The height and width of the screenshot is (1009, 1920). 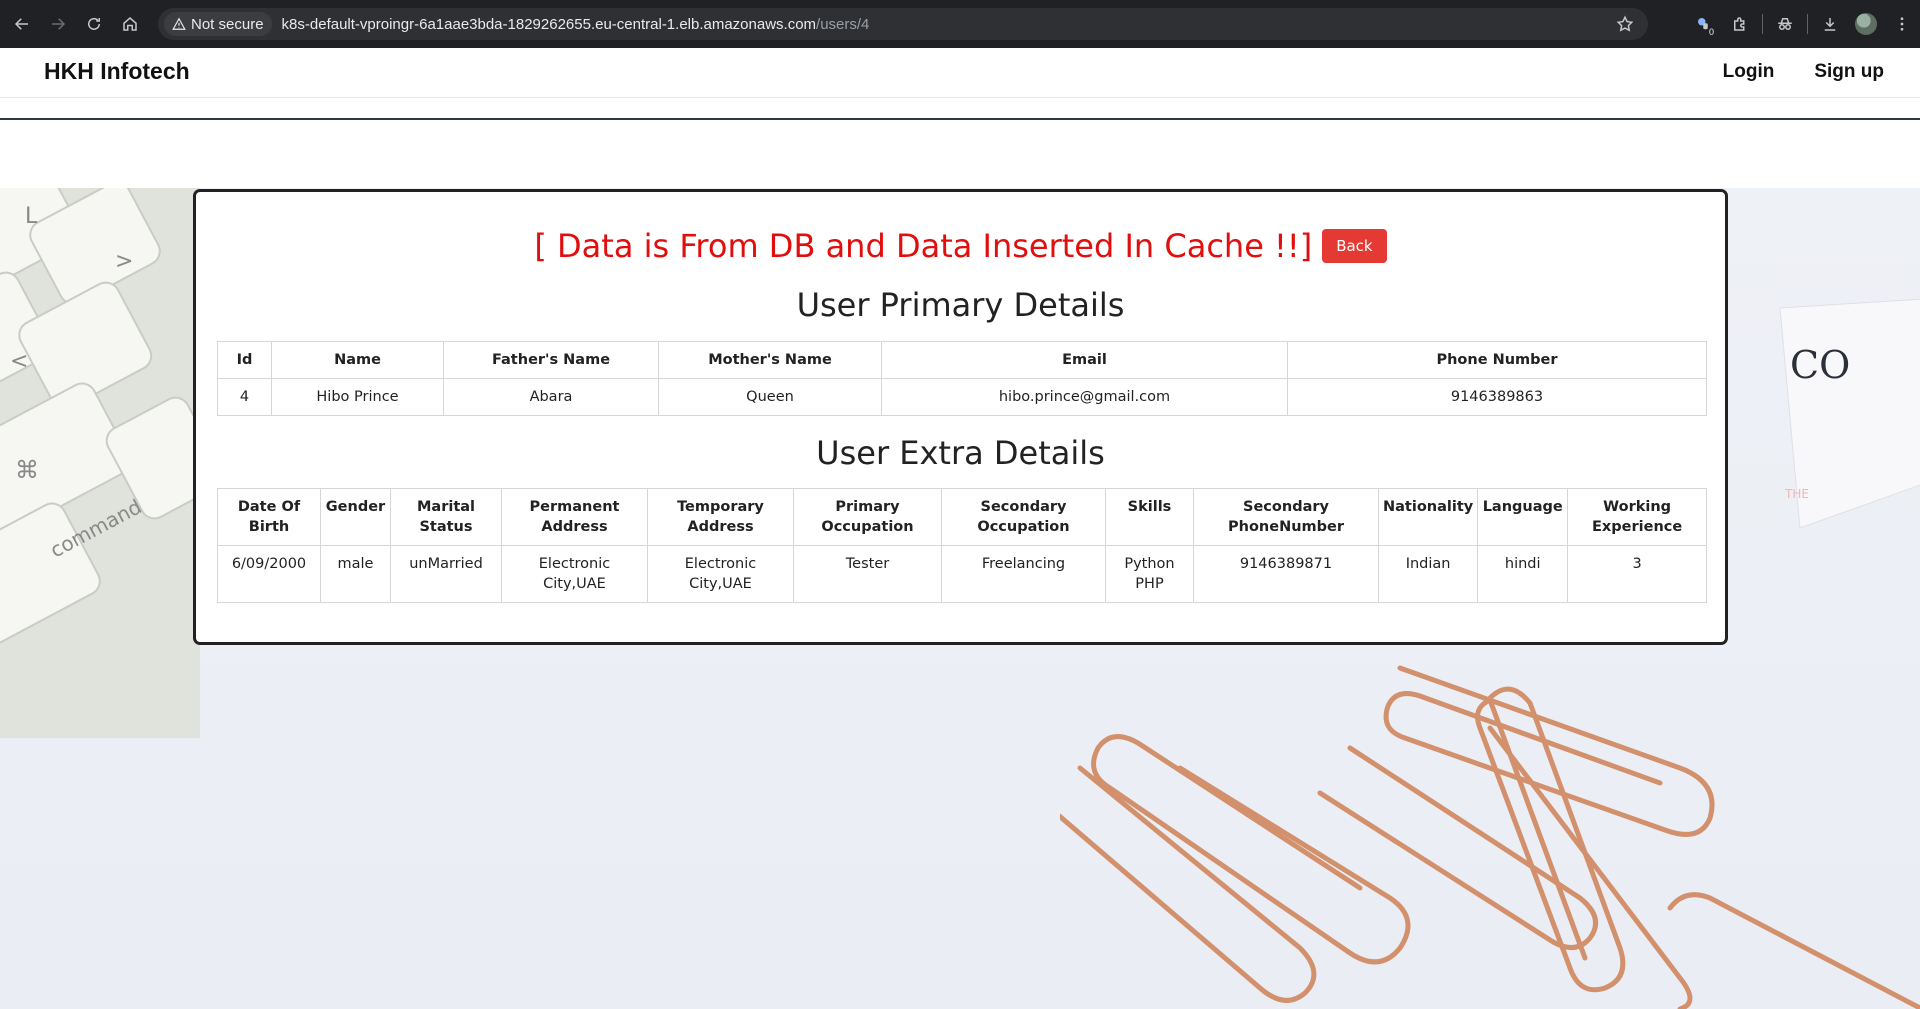 I want to click on column-header: Gender, so click(x=355, y=517).